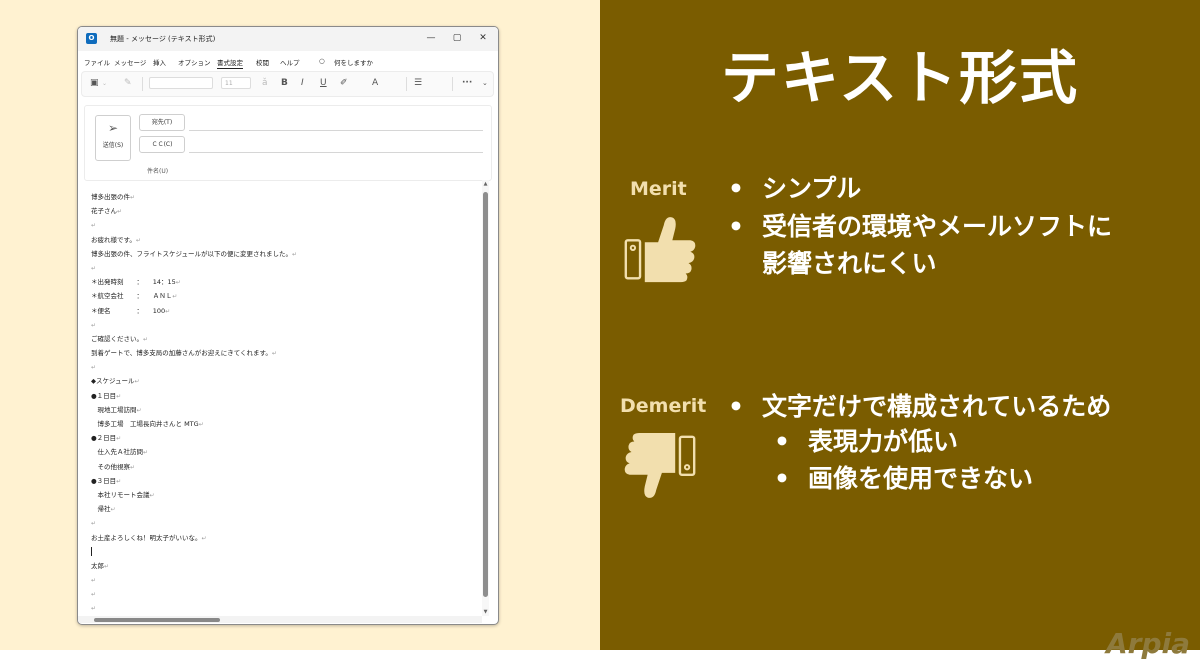 The width and height of the screenshot is (1200, 660). Describe the element at coordinates (283, 495) in the screenshot. I see `body-line: 本社リモート会議↵` at that location.